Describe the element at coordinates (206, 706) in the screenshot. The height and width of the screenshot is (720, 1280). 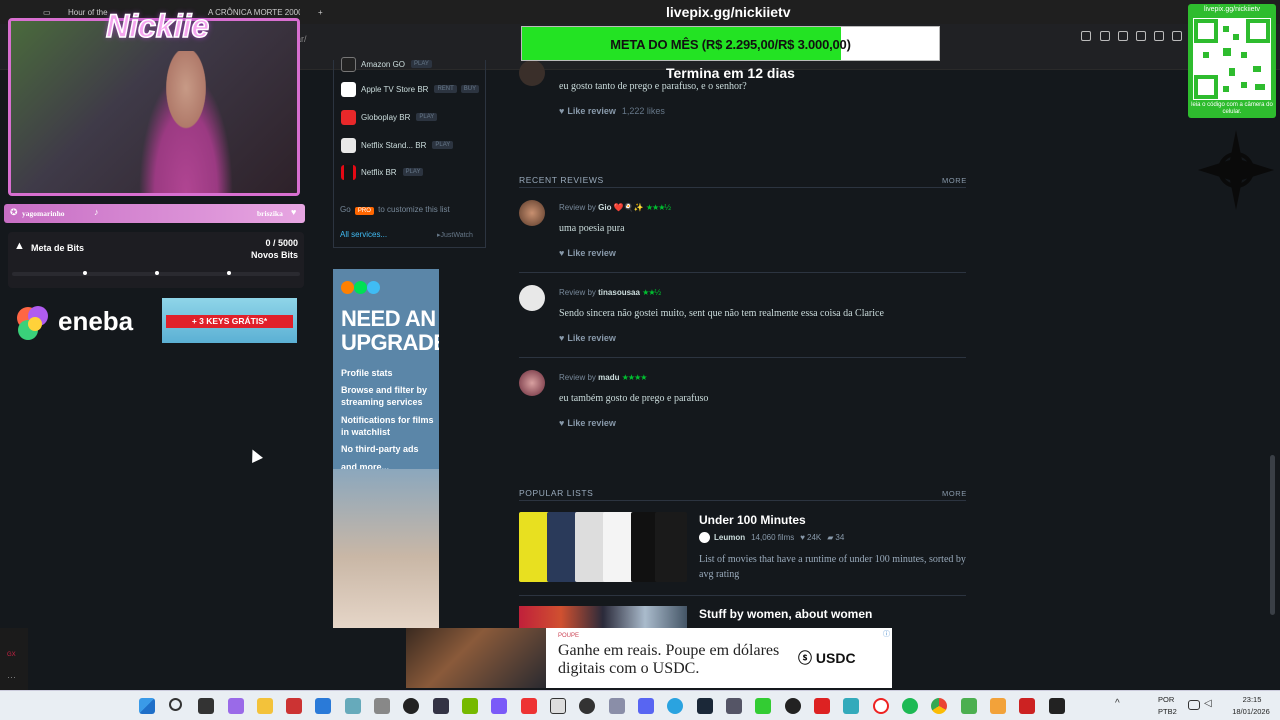
I see `task-view-icon` at that location.